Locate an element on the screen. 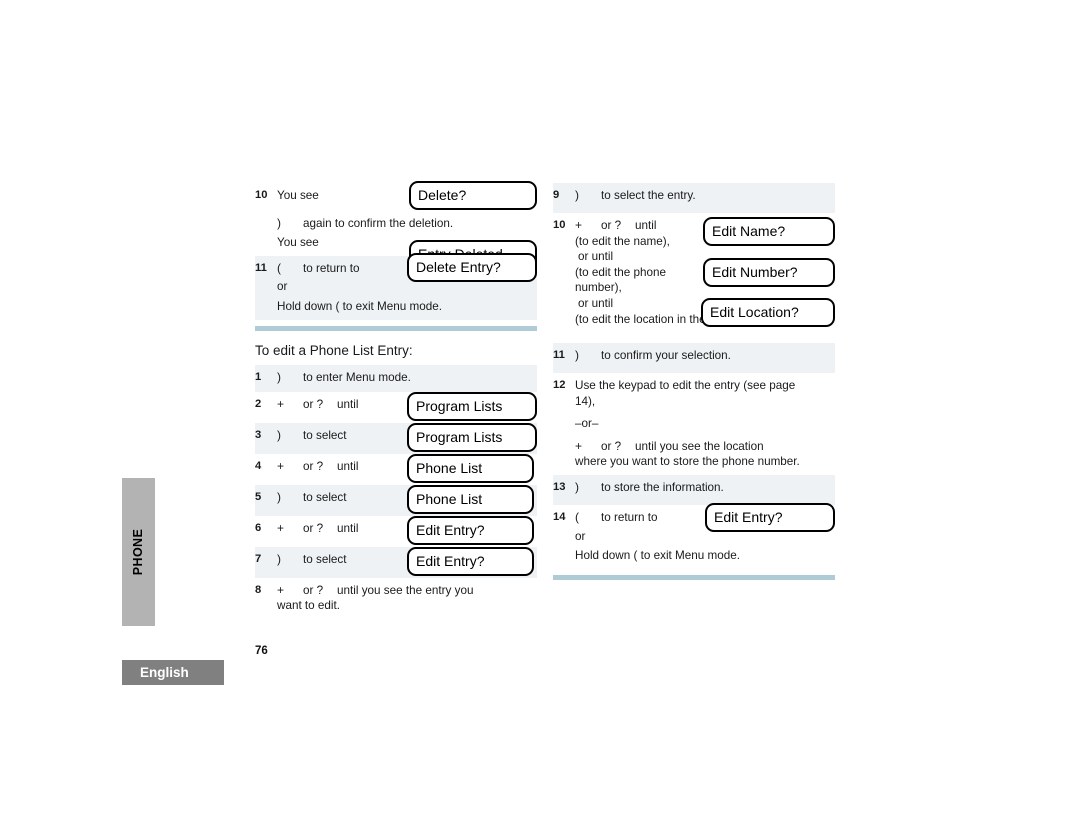  step-row: 1) to enter Menu mode. is located at coordinates (396, 378).